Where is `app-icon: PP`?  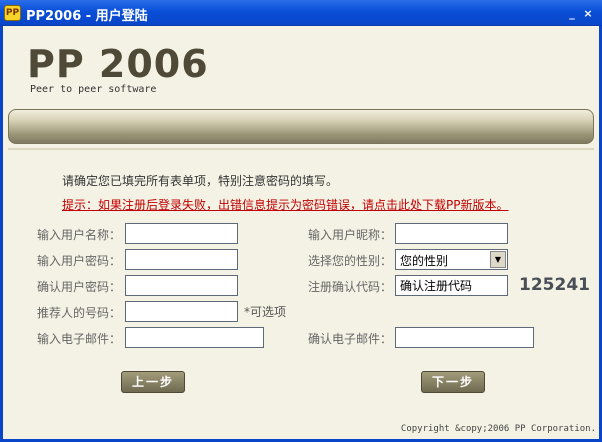 app-icon: PP is located at coordinates (12, 13).